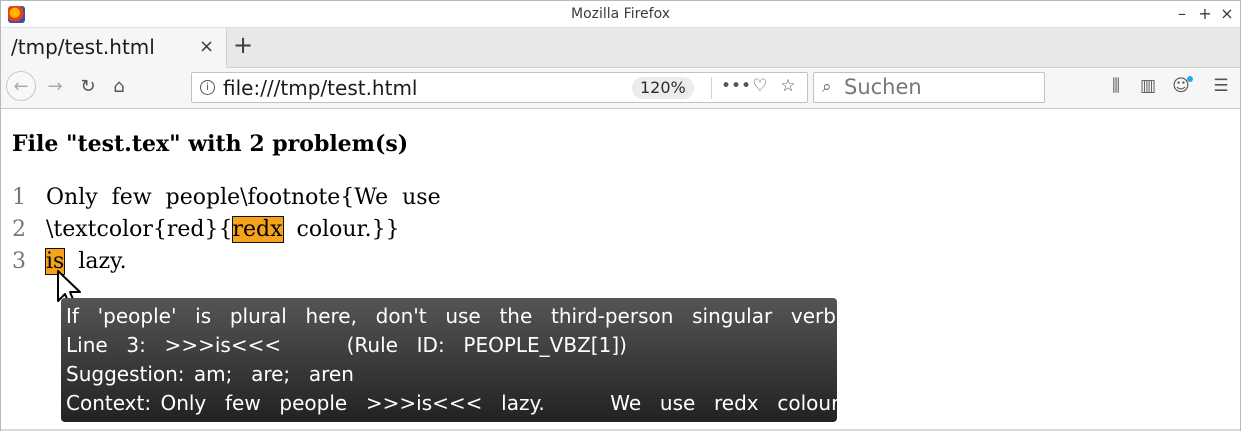  Describe the element at coordinates (119, 86) in the screenshot. I see `home-button: ⌂` at that location.